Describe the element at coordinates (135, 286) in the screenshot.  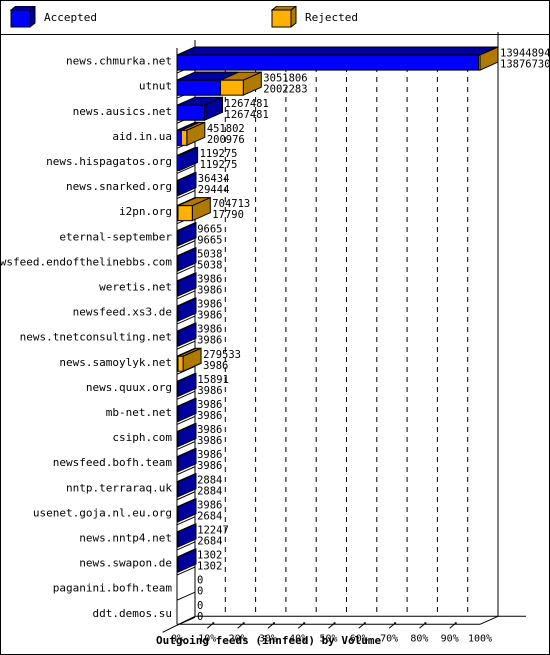
I see `category-label: weretis.net` at that location.